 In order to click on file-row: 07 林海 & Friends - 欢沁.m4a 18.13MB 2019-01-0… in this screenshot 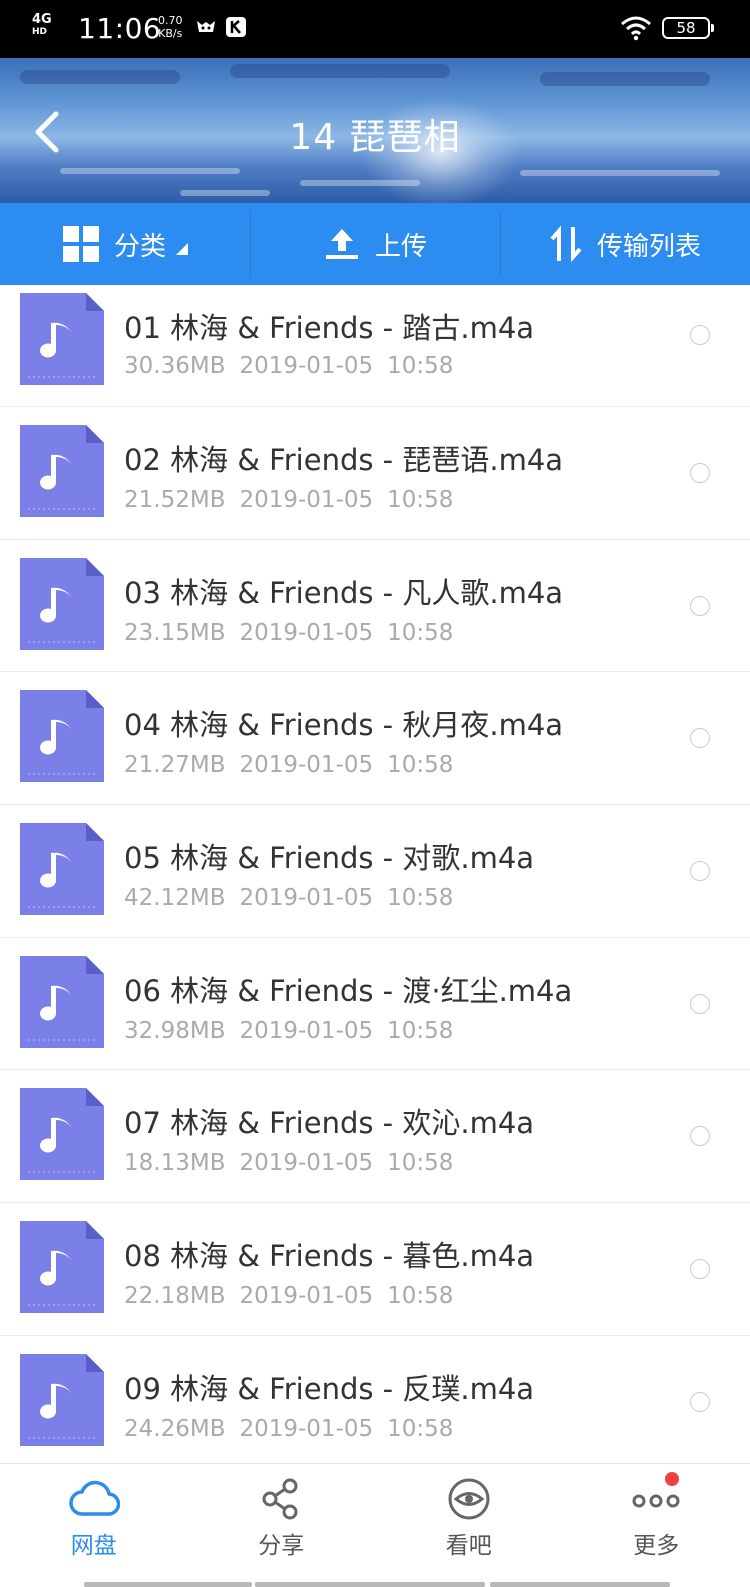, I will do `click(375, 1137)`.